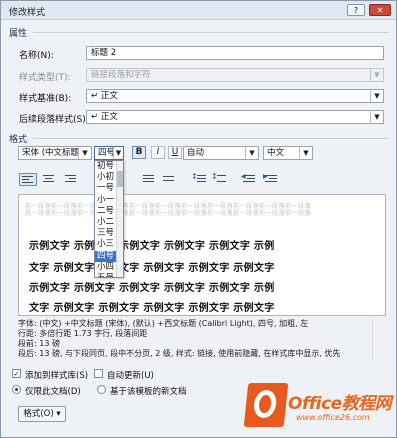 The width and height of the screenshot is (397, 438). What do you see at coordinates (83, 333) in the screenshot?
I see `description-line: 行距: 多倍行距 1.73 字行, 段落间距` at bounding box center [83, 333].